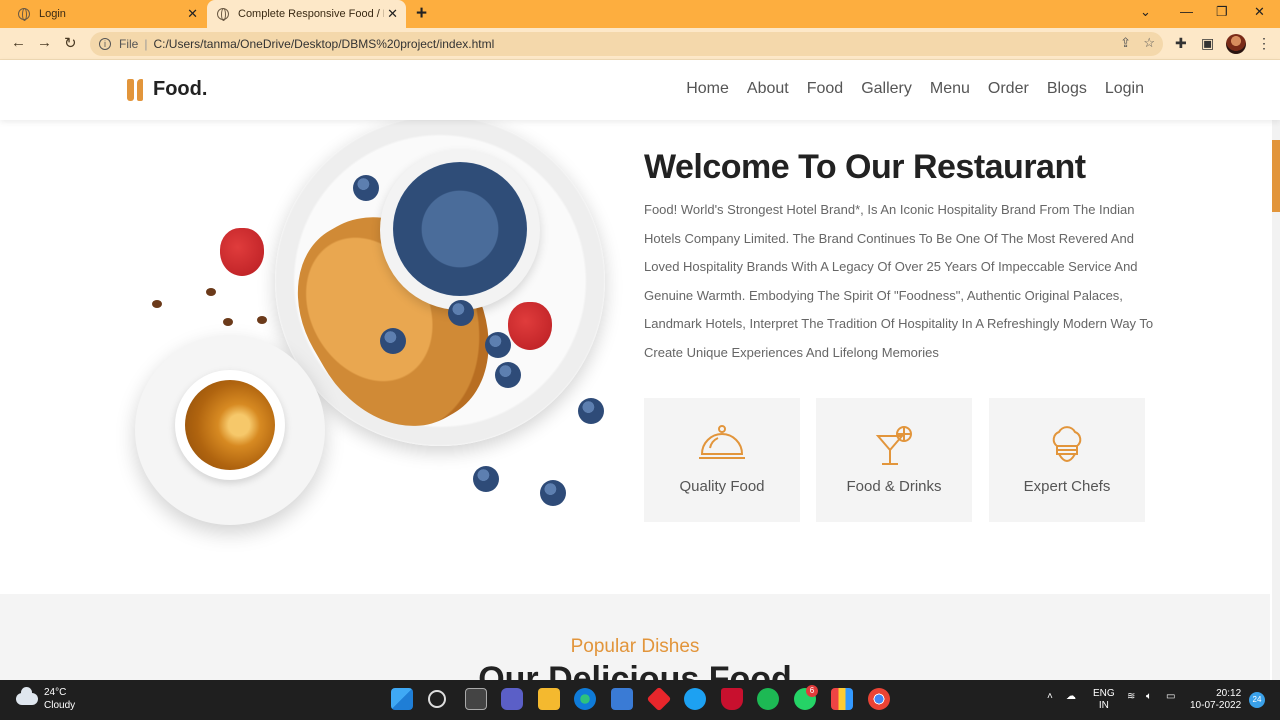 This screenshot has height=720, width=1280. I want to click on nav-food: Food, so click(825, 89).